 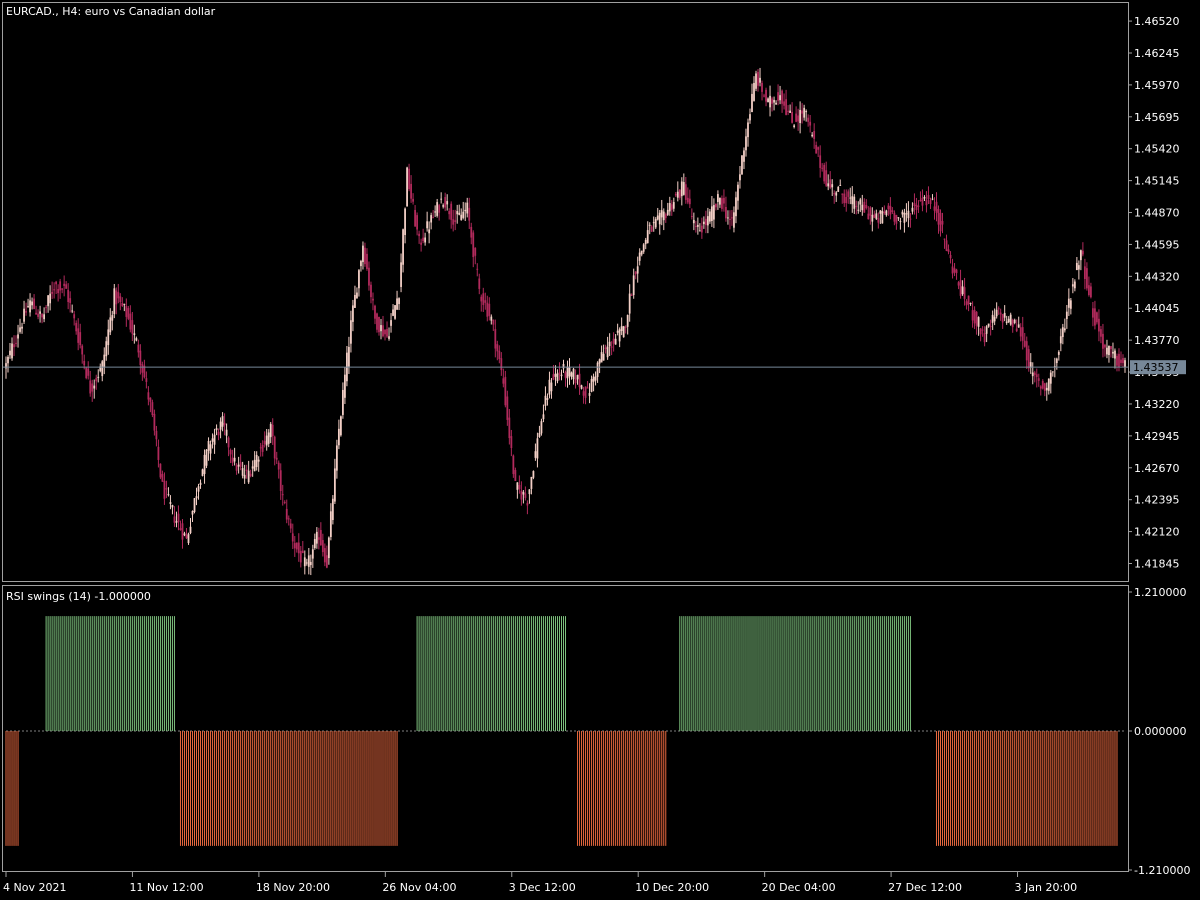 I want to click on time-tick-label: 11 Nov 12:00, so click(x=166, y=887).